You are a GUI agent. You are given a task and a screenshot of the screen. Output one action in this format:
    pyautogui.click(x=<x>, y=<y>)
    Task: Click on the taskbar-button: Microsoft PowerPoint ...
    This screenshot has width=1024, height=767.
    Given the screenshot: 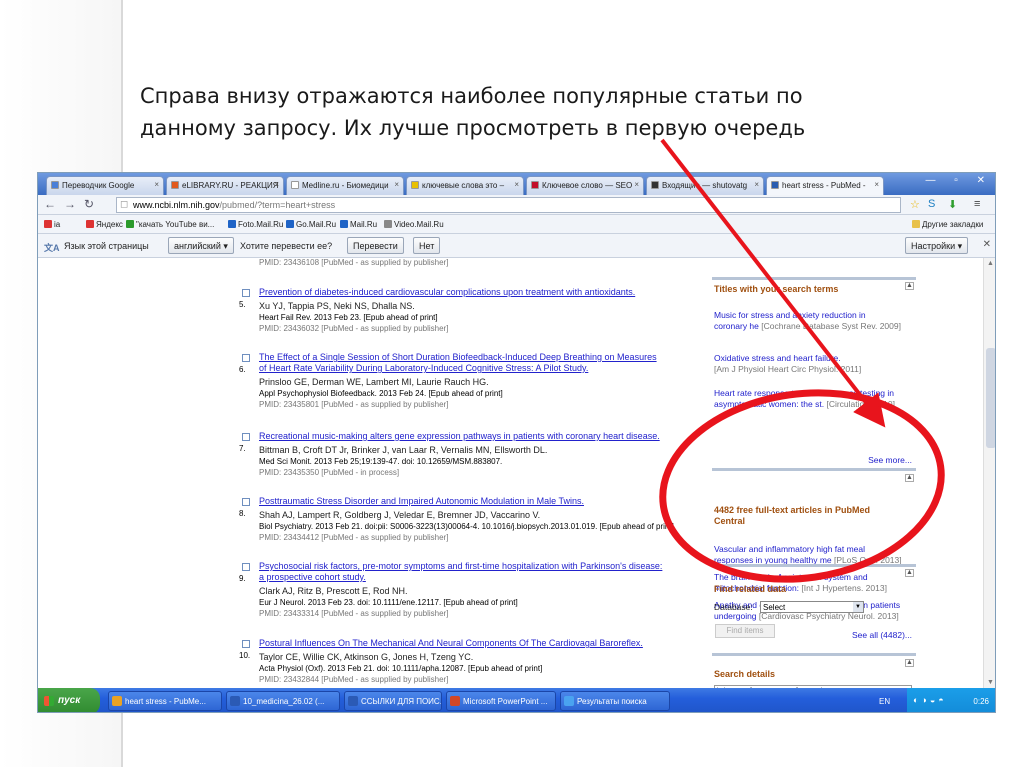 What is the action you would take?
    pyautogui.click(x=501, y=701)
    